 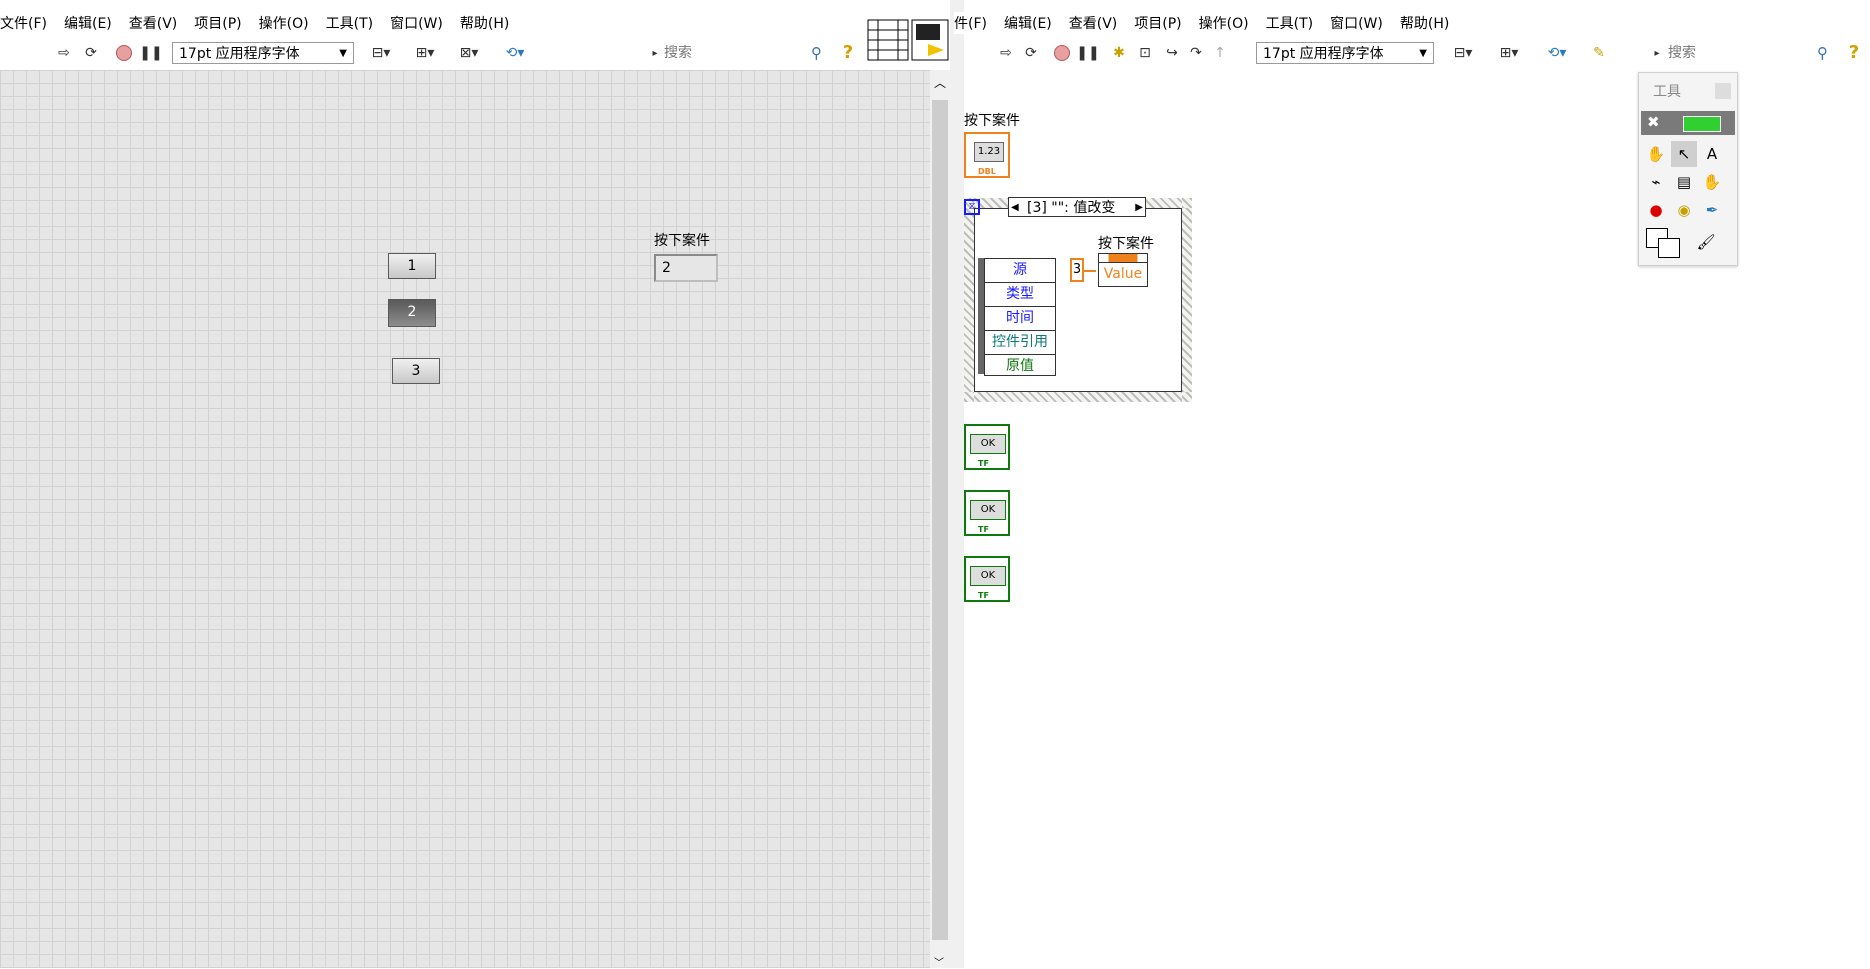 What do you see at coordinates (1020, 343) in the screenshot?
I see `event-field-ctlref: 控件引用` at bounding box center [1020, 343].